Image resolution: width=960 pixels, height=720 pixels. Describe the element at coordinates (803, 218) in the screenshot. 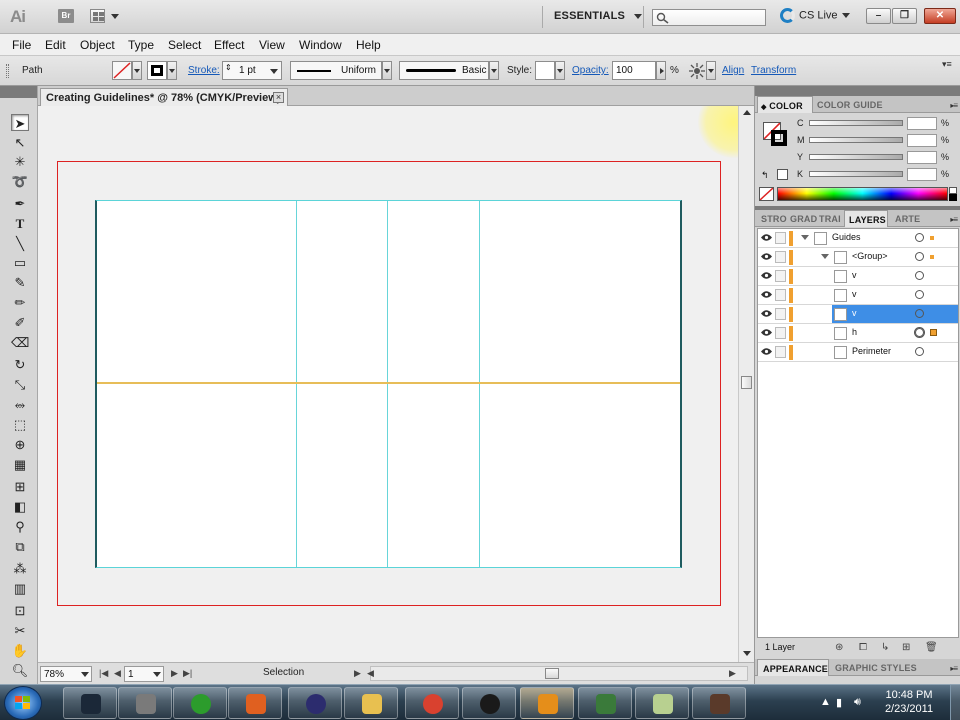

I see `tab-gradient: GRAD` at that location.